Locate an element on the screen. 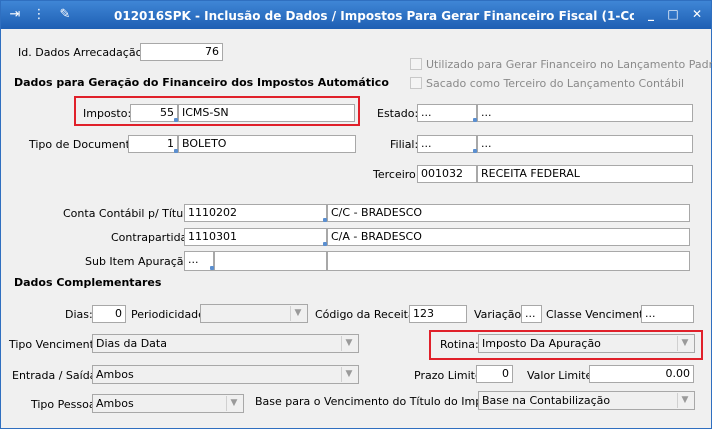 This screenshot has height=429, width=712. base-vencimento-select: Base na Contabilização ▼ is located at coordinates (586, 400).